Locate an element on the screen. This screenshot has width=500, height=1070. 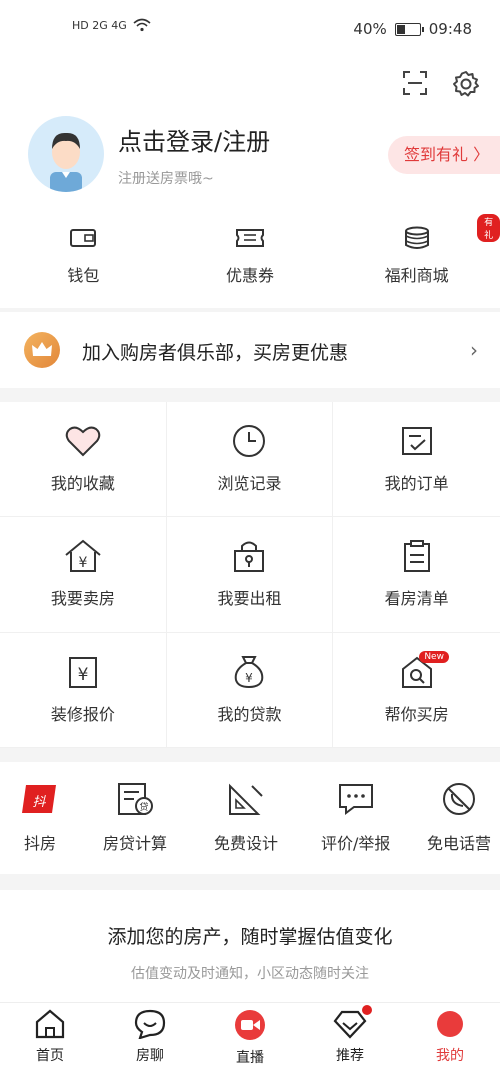
profile-icon is located at coordinates (450, 1024).